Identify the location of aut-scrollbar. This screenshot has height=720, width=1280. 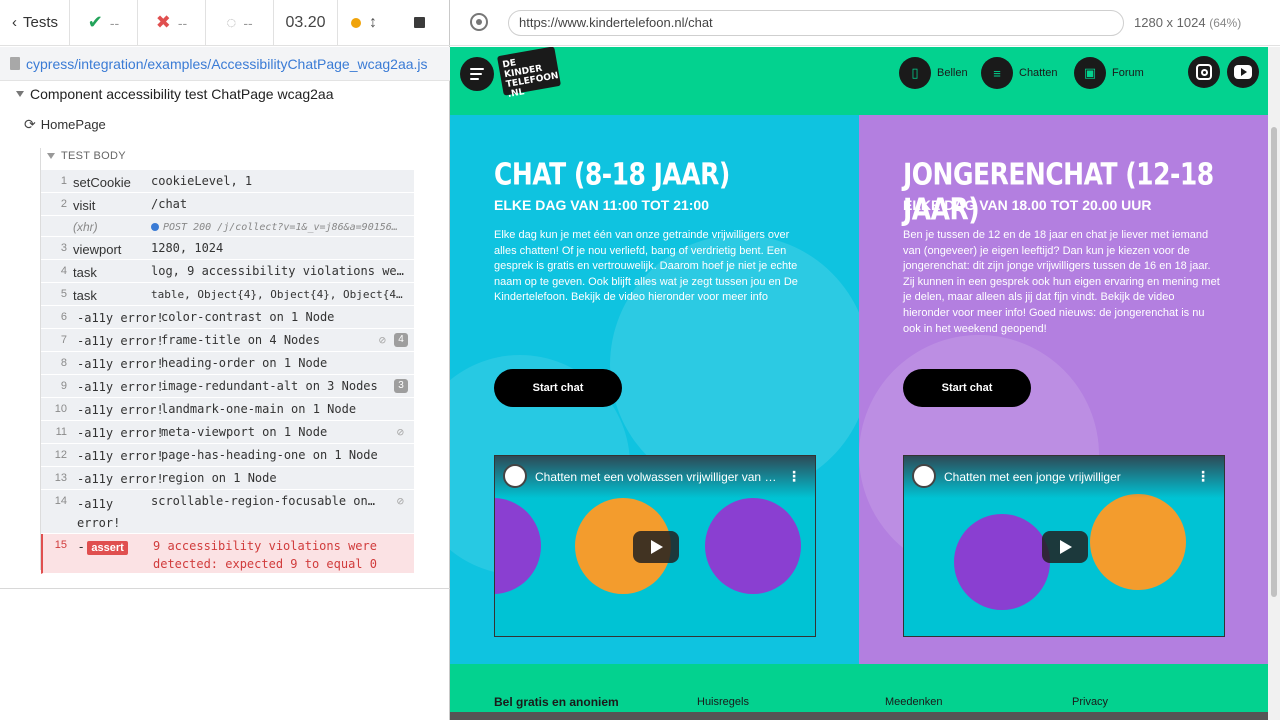
(1274, 383).